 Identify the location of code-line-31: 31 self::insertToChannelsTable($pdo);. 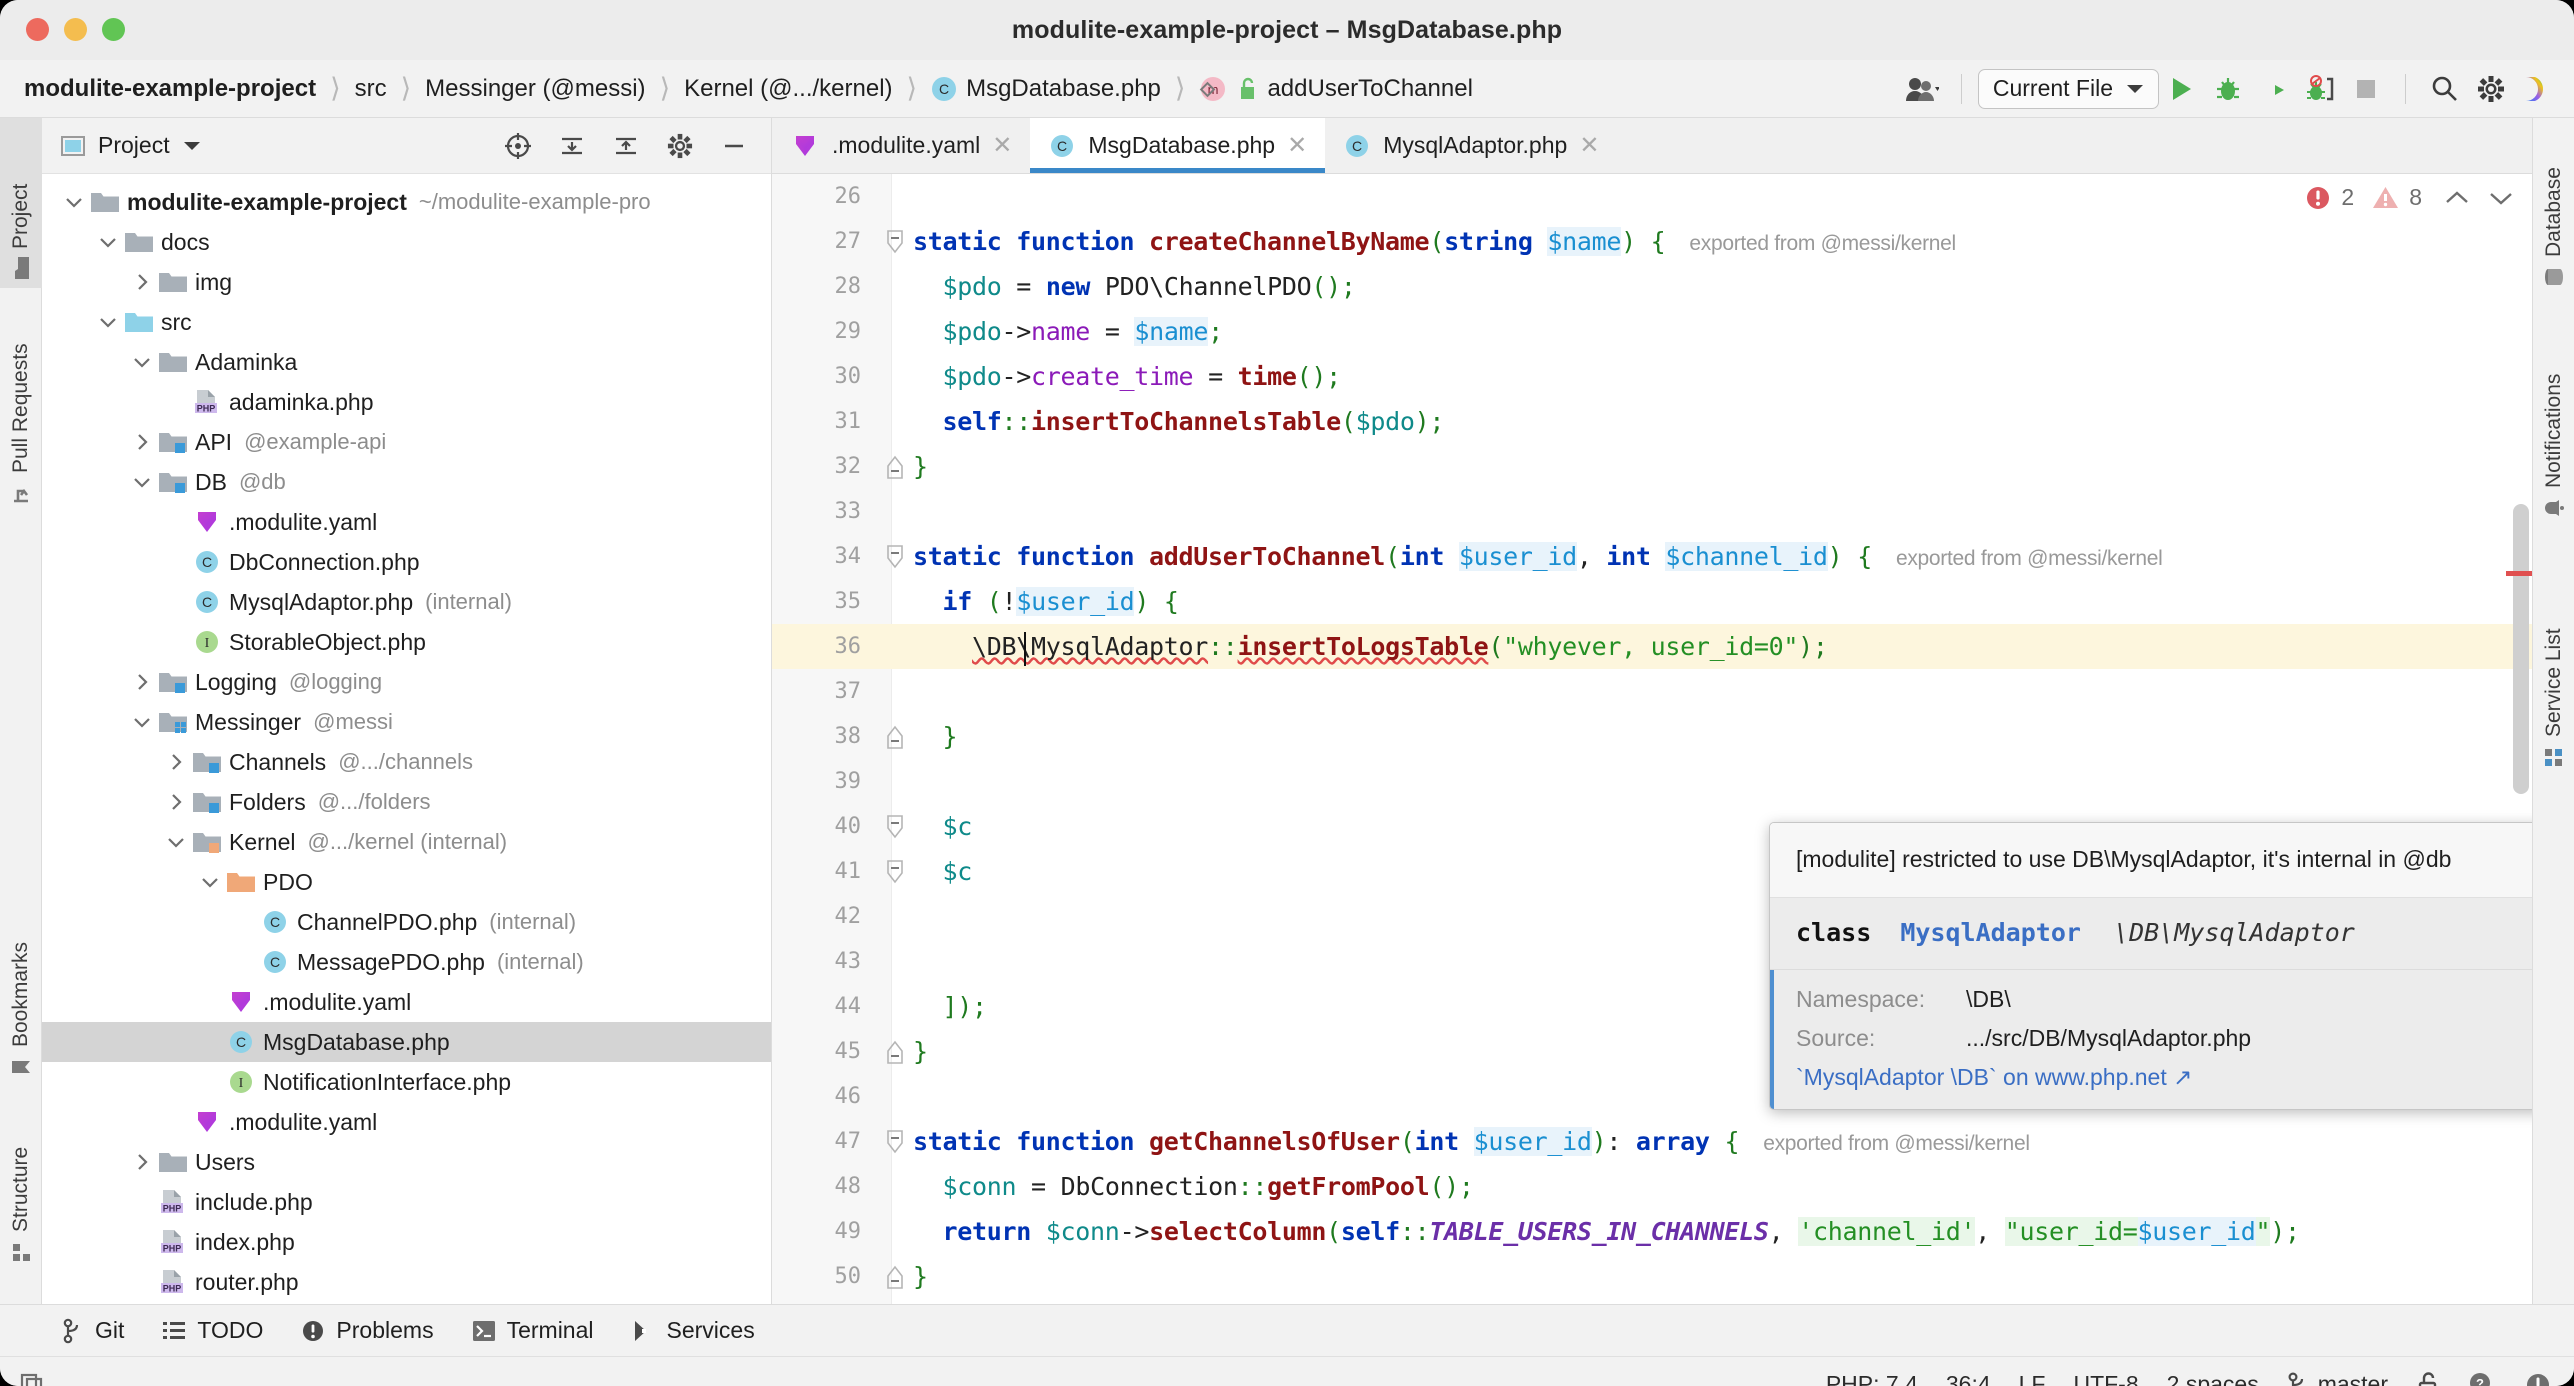
(1652, 421).